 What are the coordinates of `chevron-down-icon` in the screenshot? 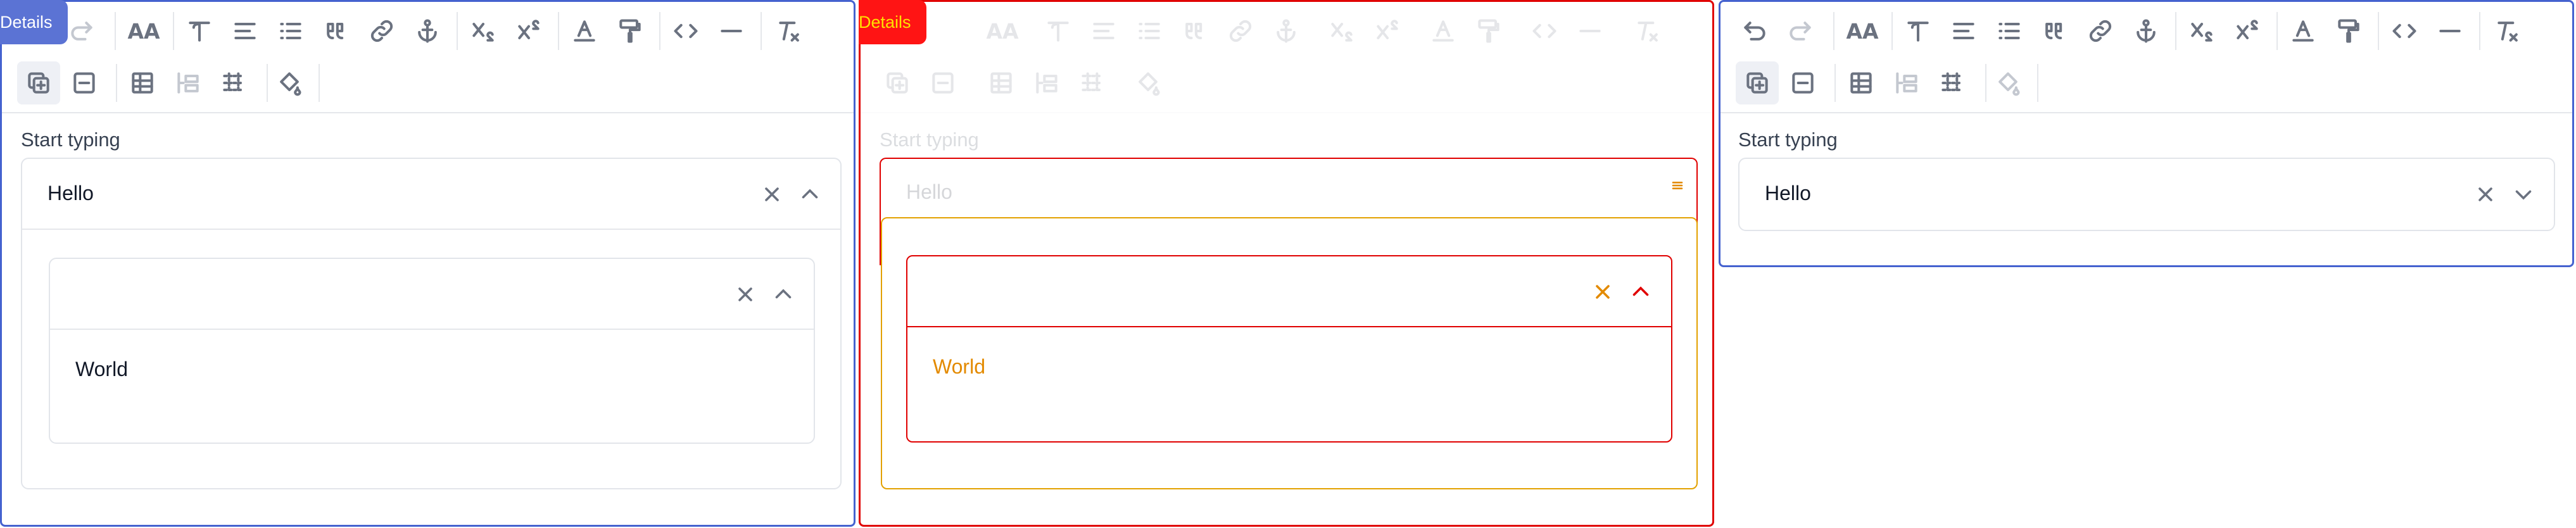 It's located at (2523, 194).